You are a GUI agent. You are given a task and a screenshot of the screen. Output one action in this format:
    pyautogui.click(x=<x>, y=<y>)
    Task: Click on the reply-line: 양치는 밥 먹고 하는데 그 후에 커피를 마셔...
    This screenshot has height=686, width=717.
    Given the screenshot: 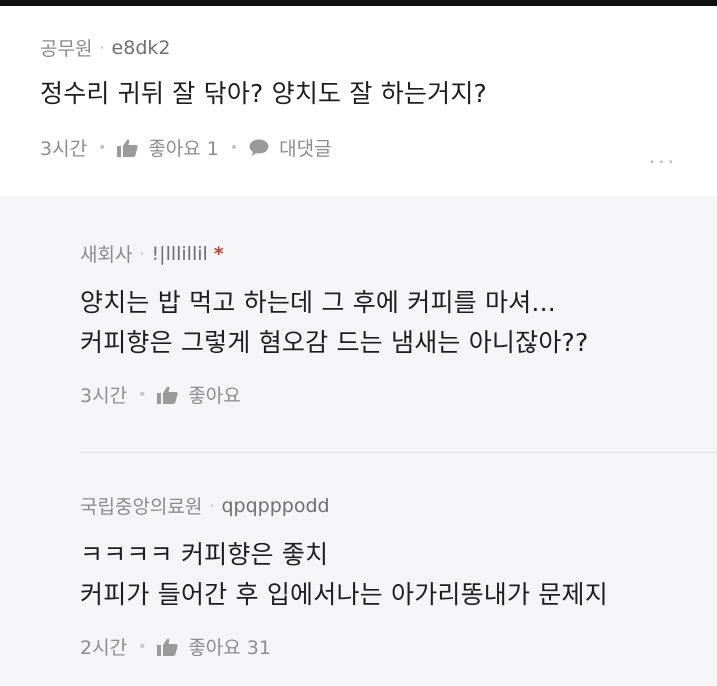 What is the action you would take?
    pyautogui.click(x=318, y=302)
    